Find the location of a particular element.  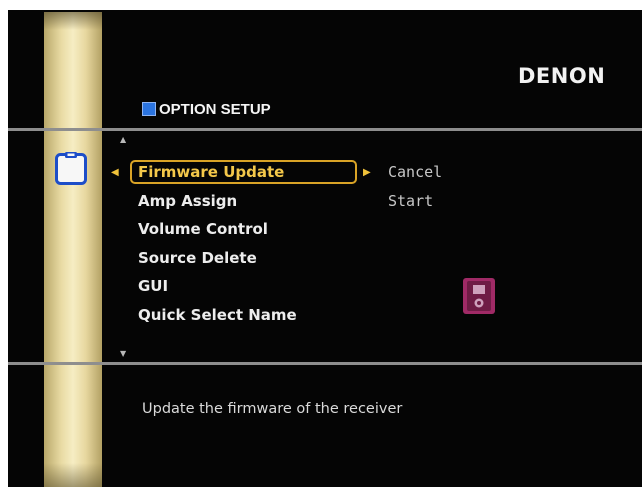

page-title: OPTION SETUP is located at coordinates (215, 109).